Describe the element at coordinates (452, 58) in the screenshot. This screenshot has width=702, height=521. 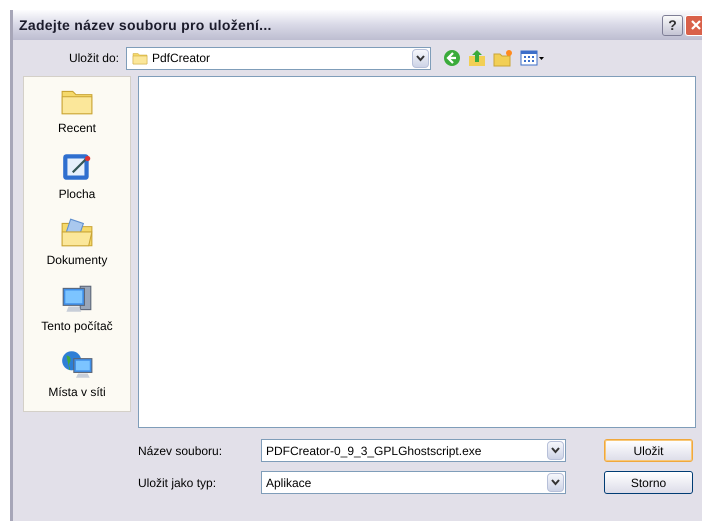
I see `back-icon` at that location.